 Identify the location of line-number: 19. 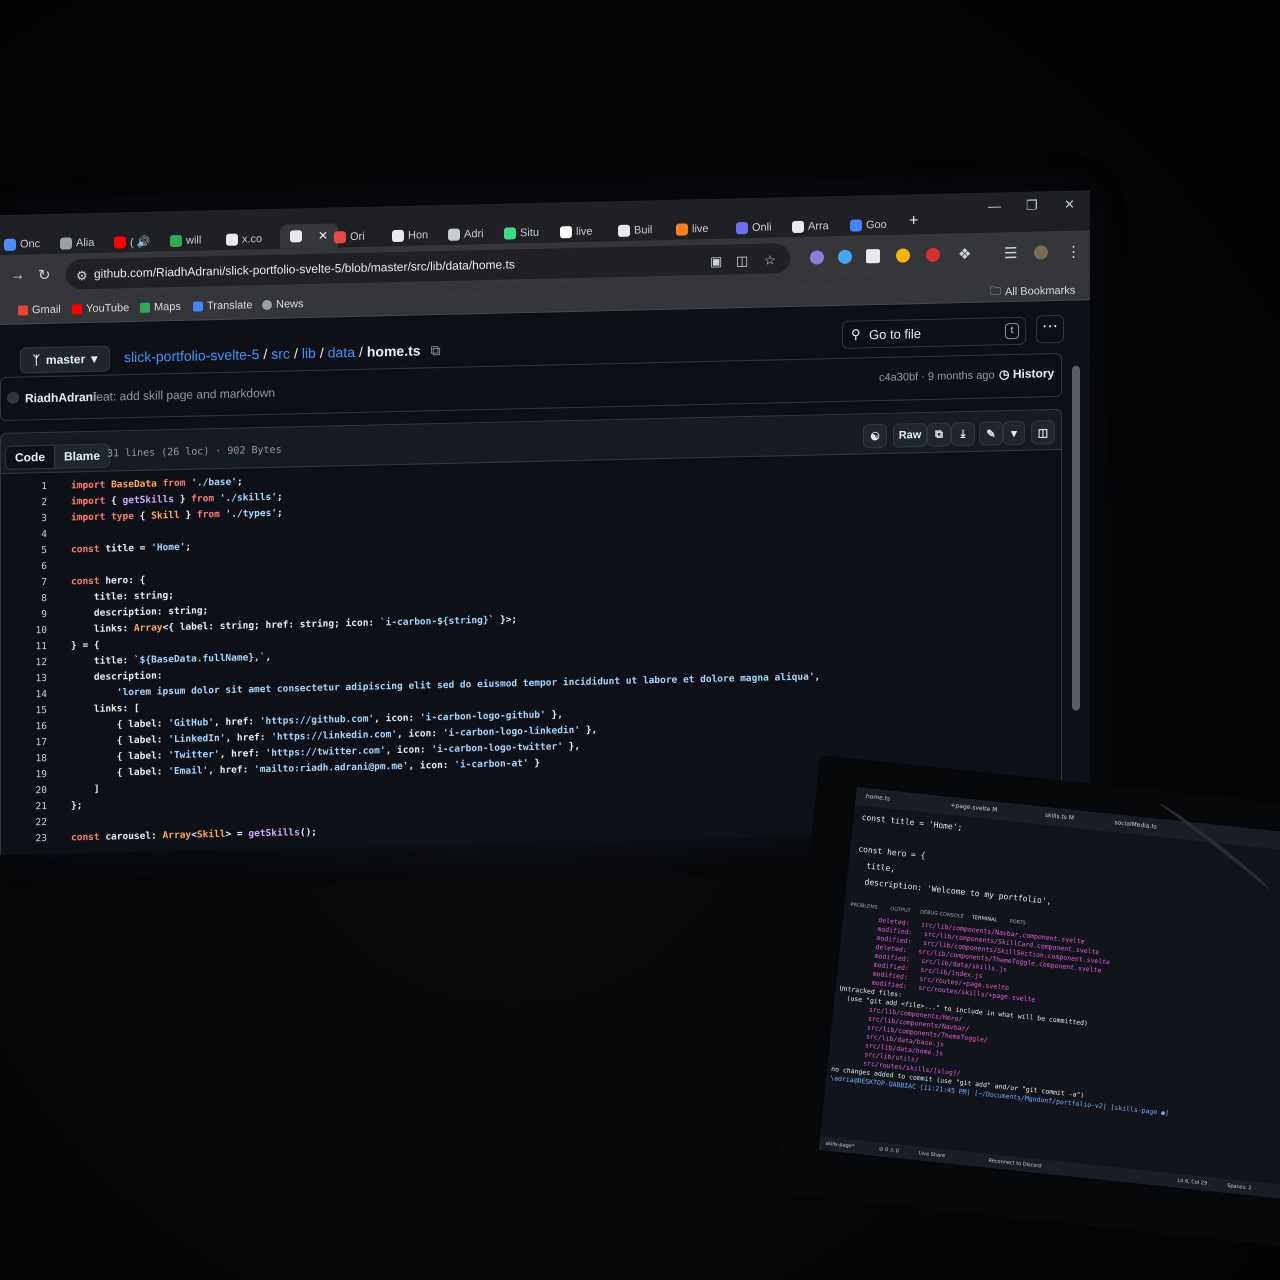
(36, 774).